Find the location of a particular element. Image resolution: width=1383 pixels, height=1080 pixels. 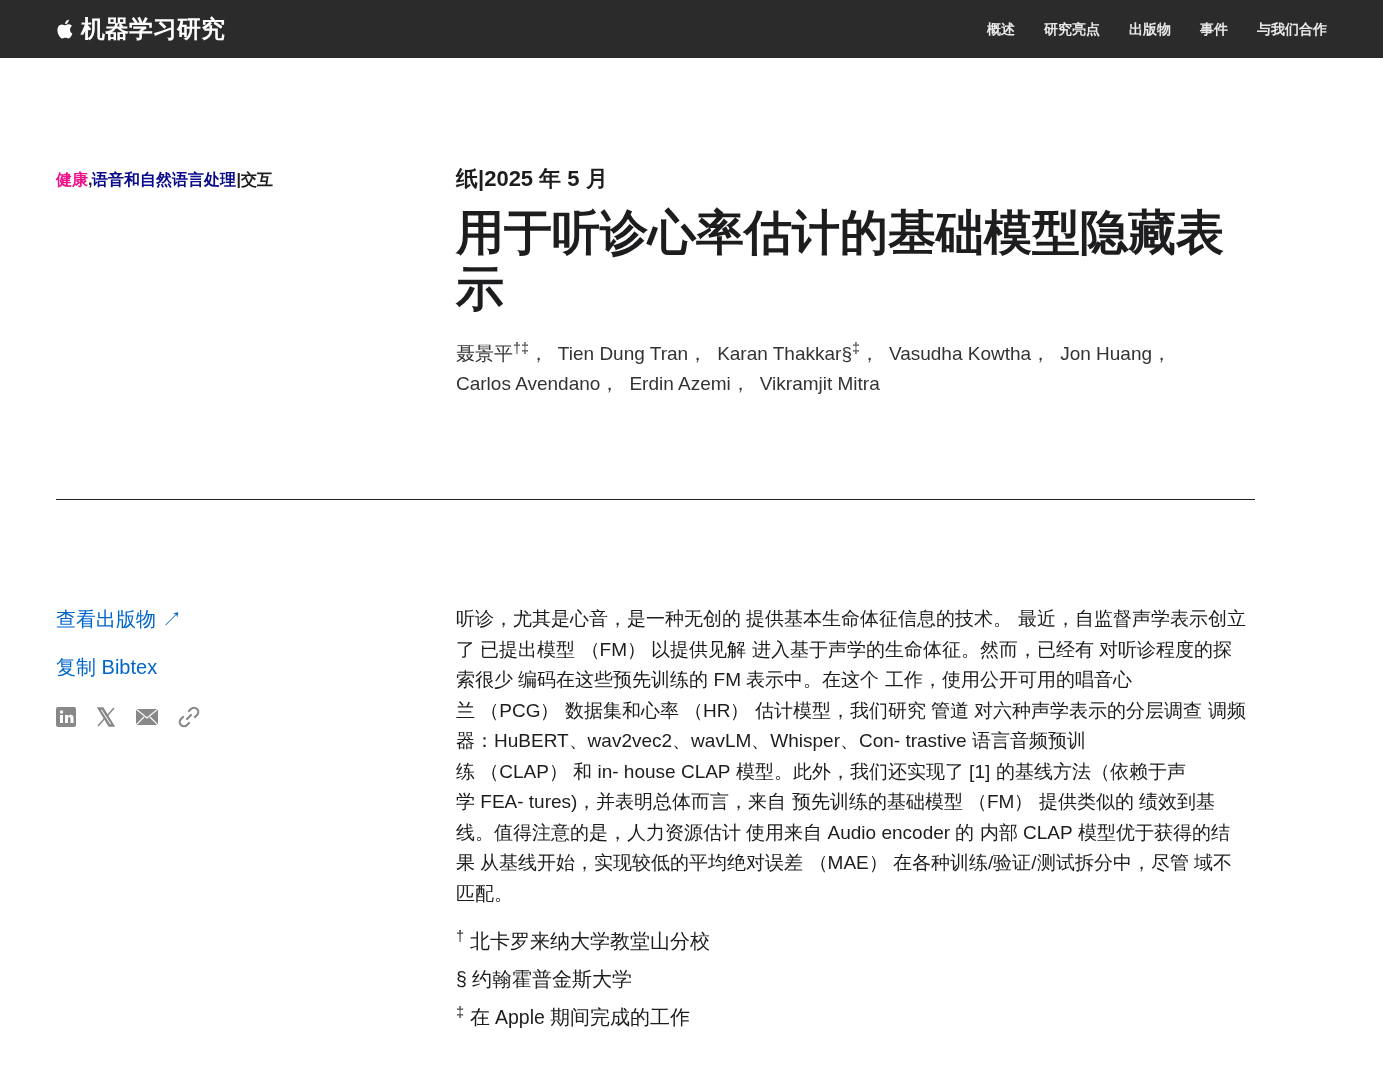

publication-date: 纸|2025 年 5 月 is located at coordinates (532, 179).